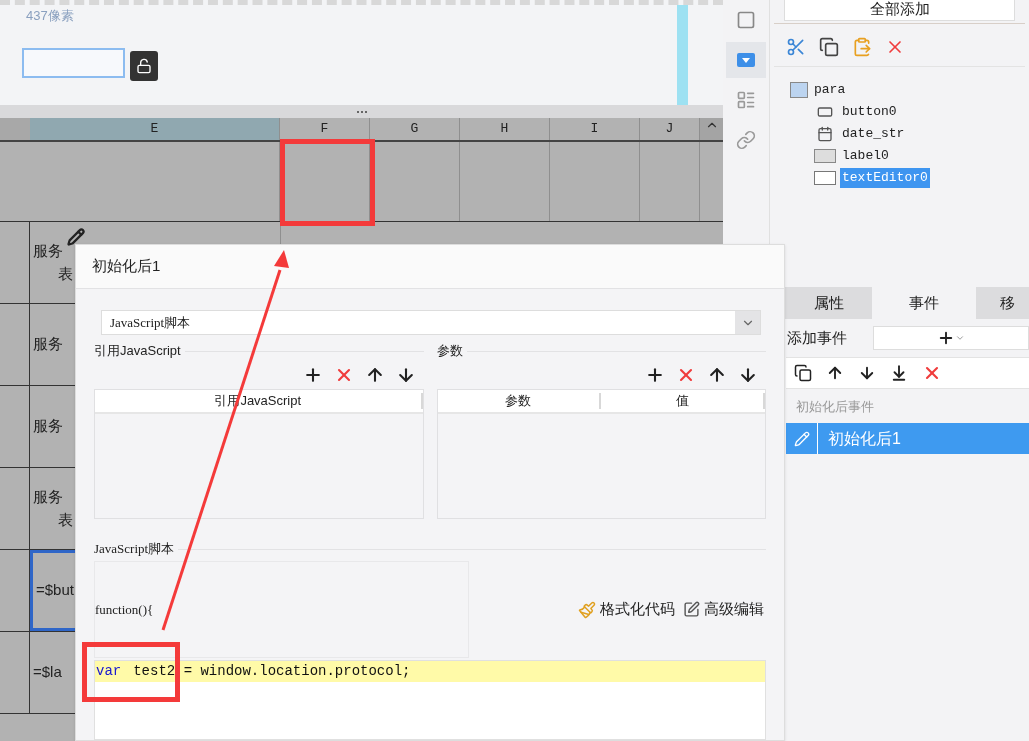 The width and height of the screenshot is (1029, 741). Describe the element at coordinates (825, 156) in the screenshot. I see `label-widget-icon` at that location.